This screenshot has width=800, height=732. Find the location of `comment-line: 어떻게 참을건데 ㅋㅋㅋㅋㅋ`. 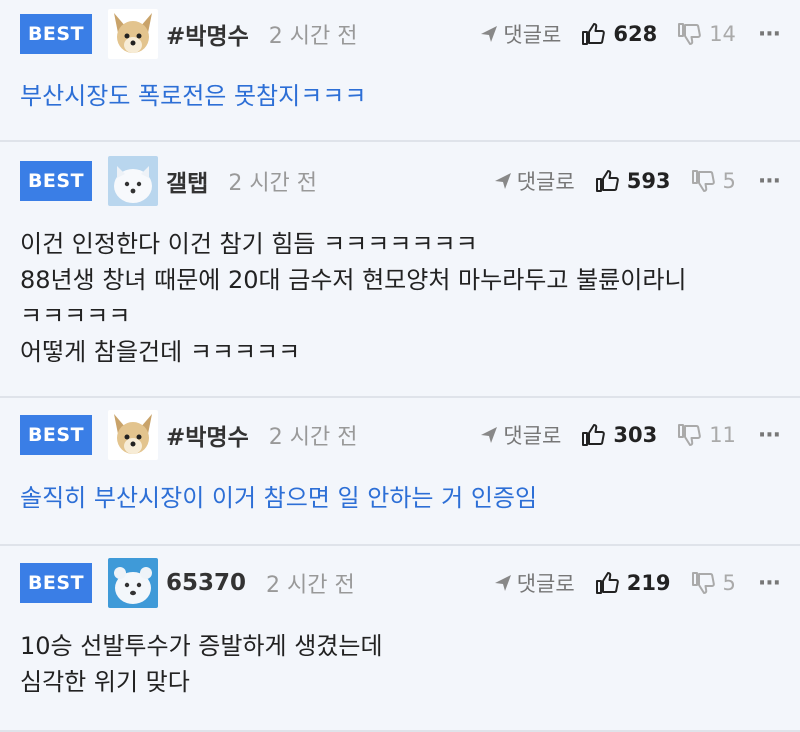

comment-line: 어떻게 참을건데 ㅋㅋㅋㅋㅋ is located at coordinates (160, 352).